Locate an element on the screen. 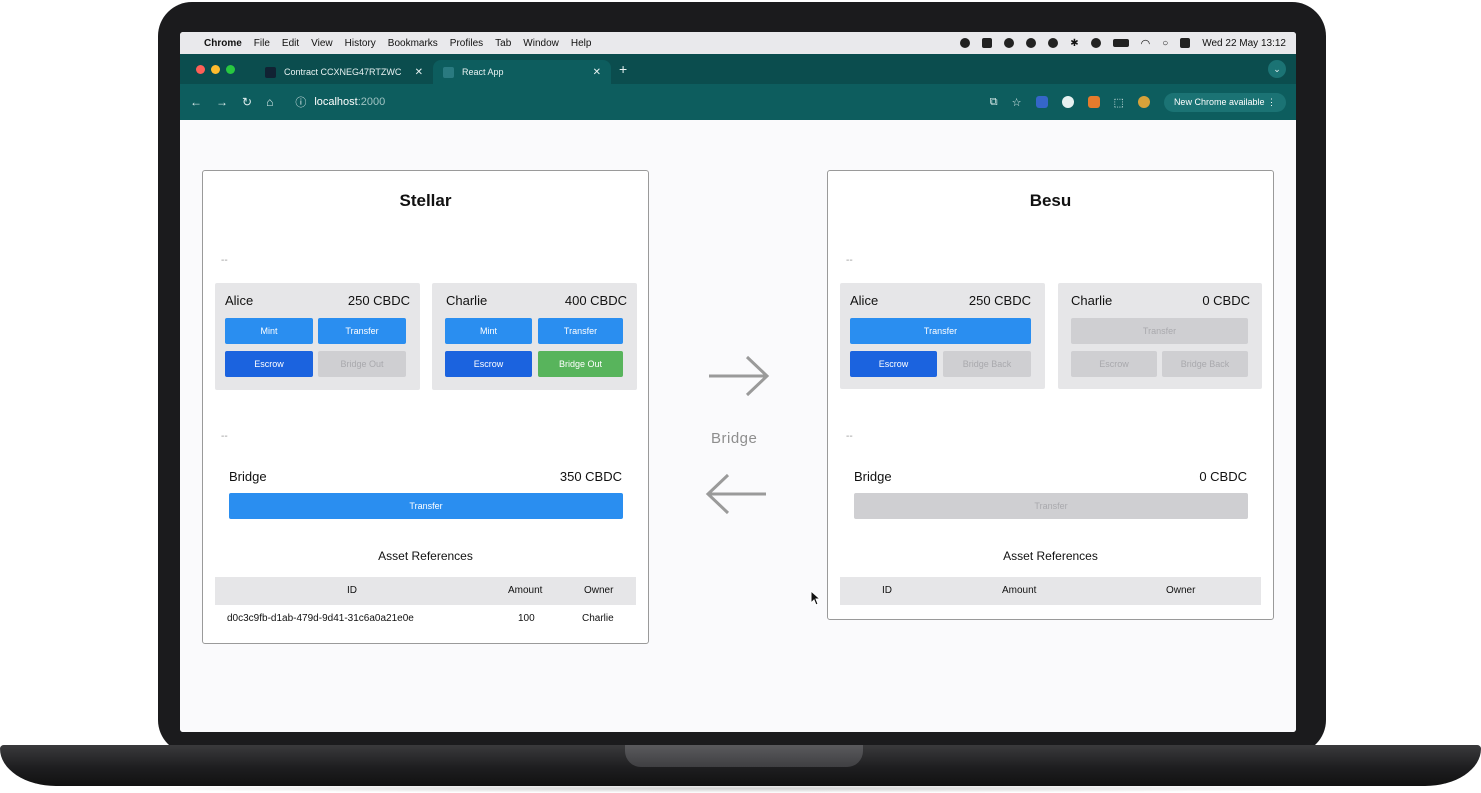  screenshot-icon is located at coordinates (987, 43).